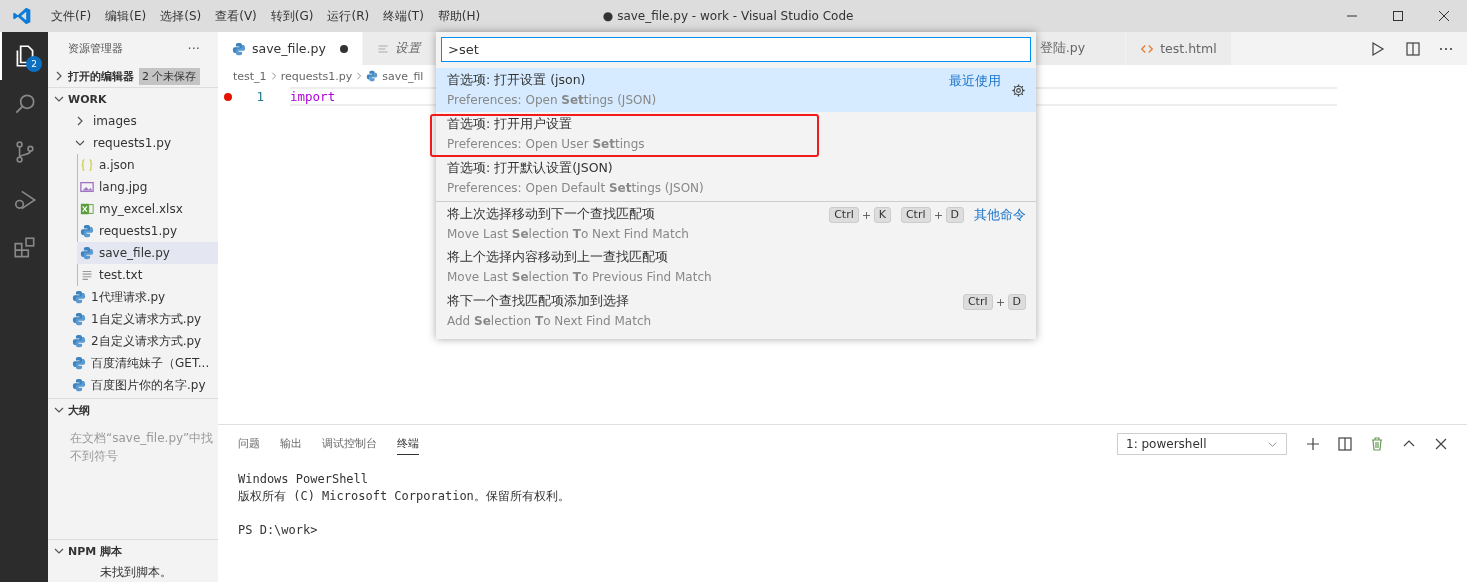 This screenshot has width=1467, height=582. I want to click on tree-item: images, so click(133, 121).